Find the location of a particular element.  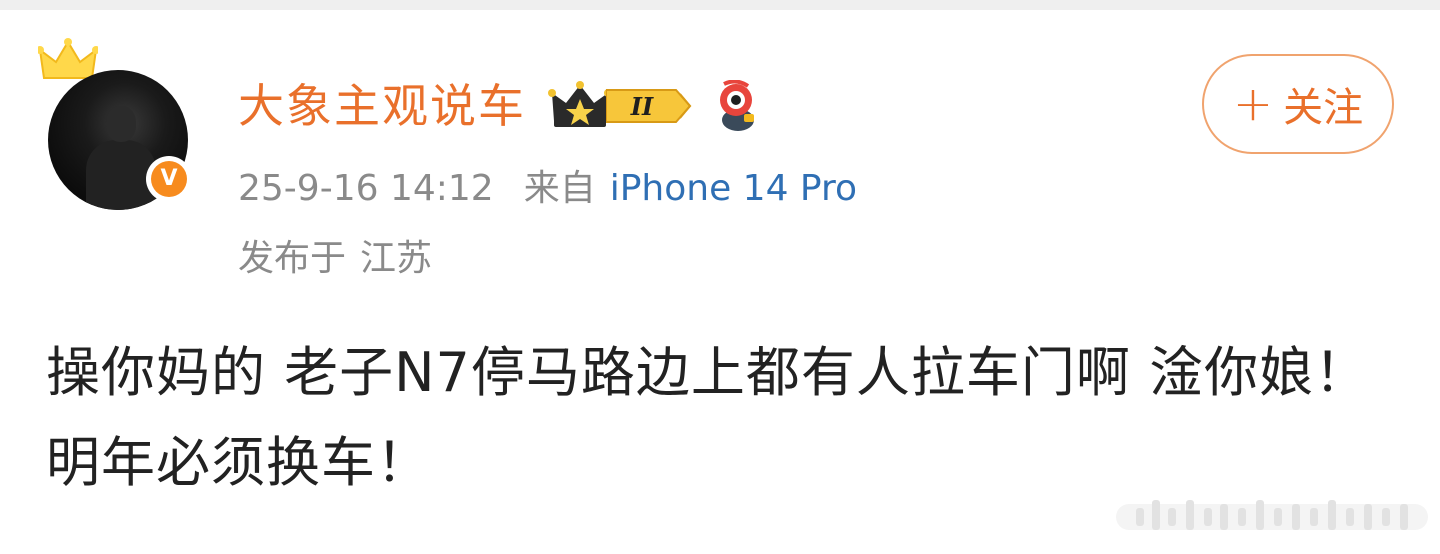

verified-badge: V is located at coordinates (169, 179).